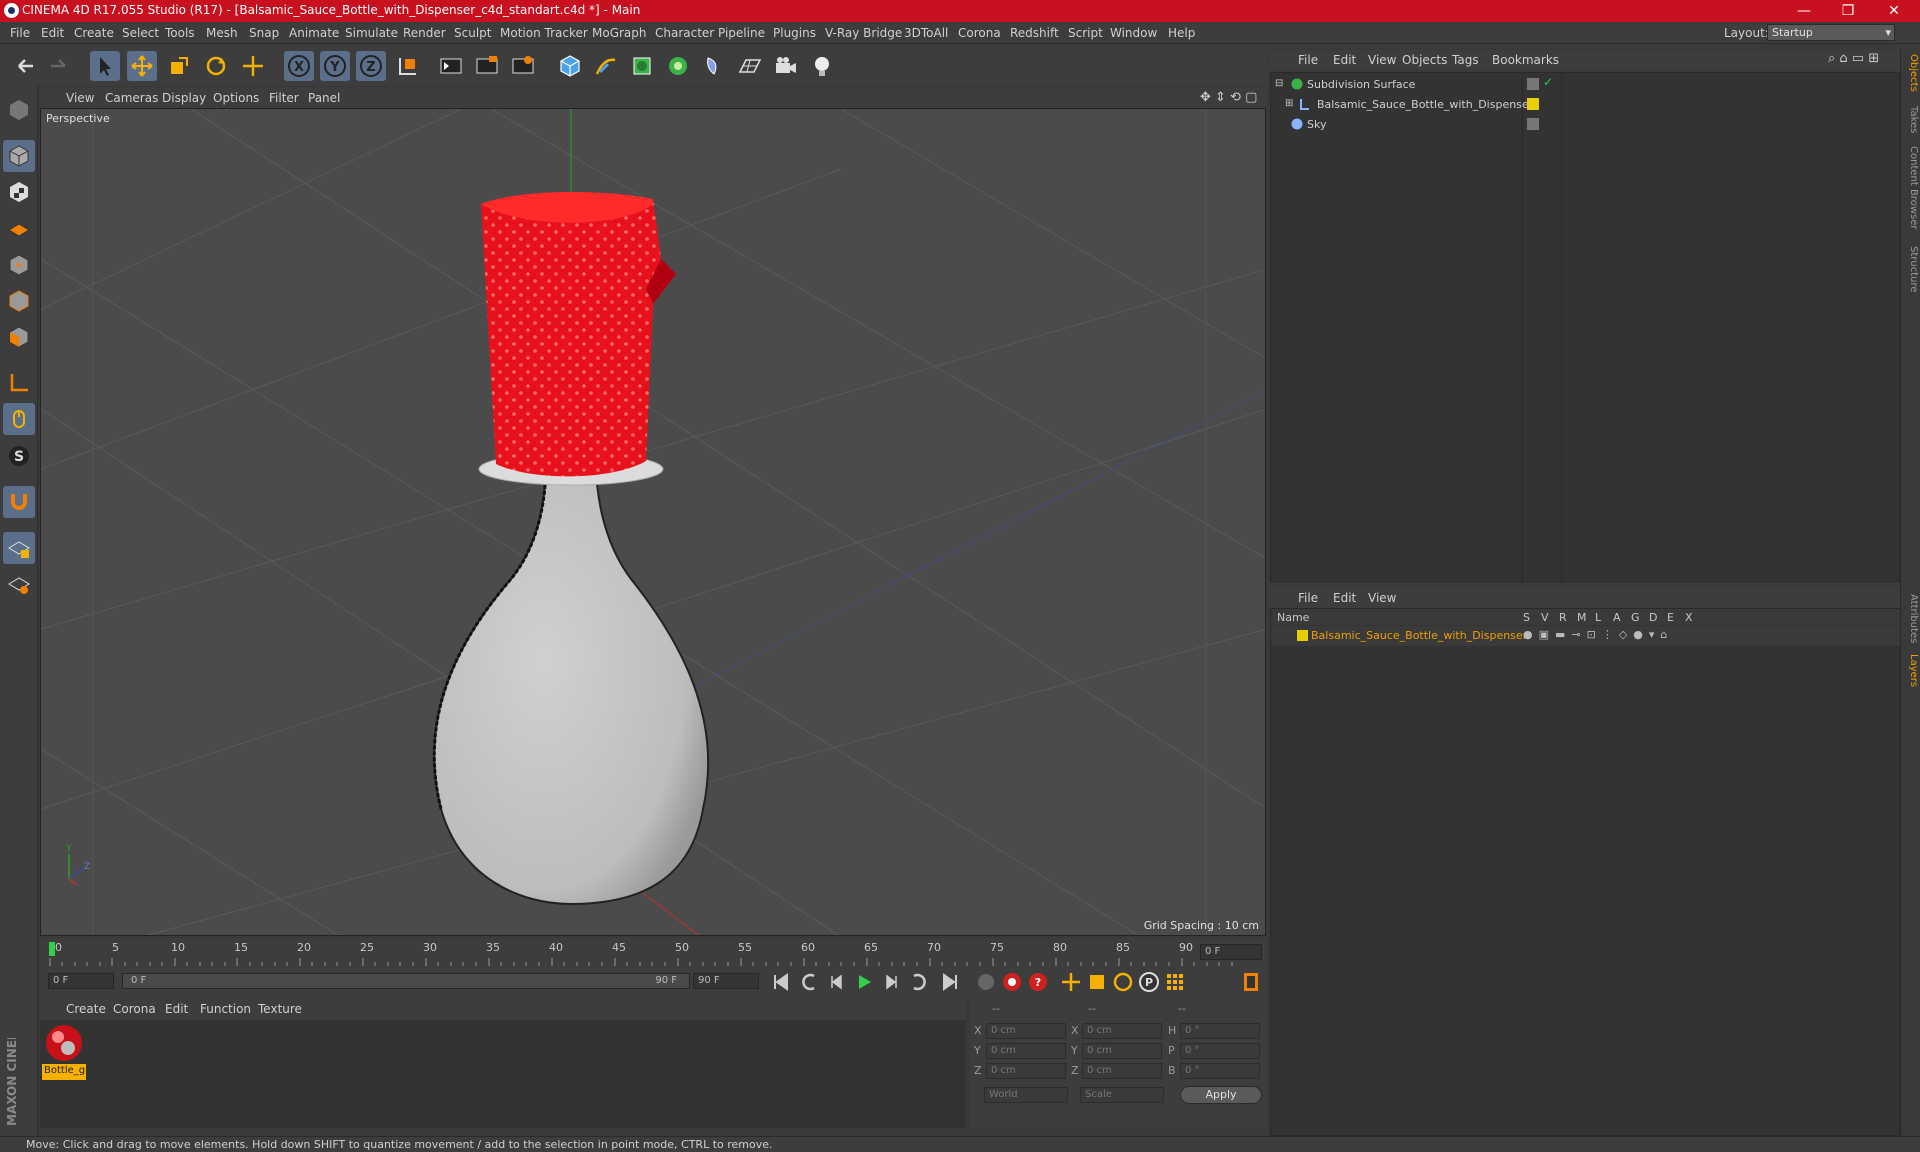 Image resolution: width=1920 pixels, height=1152 pixels. What do you see at coordinates (1231, 952) in the screenshot?
I see `current-frame-field: 0 F` at bounding box center [1231, 952].